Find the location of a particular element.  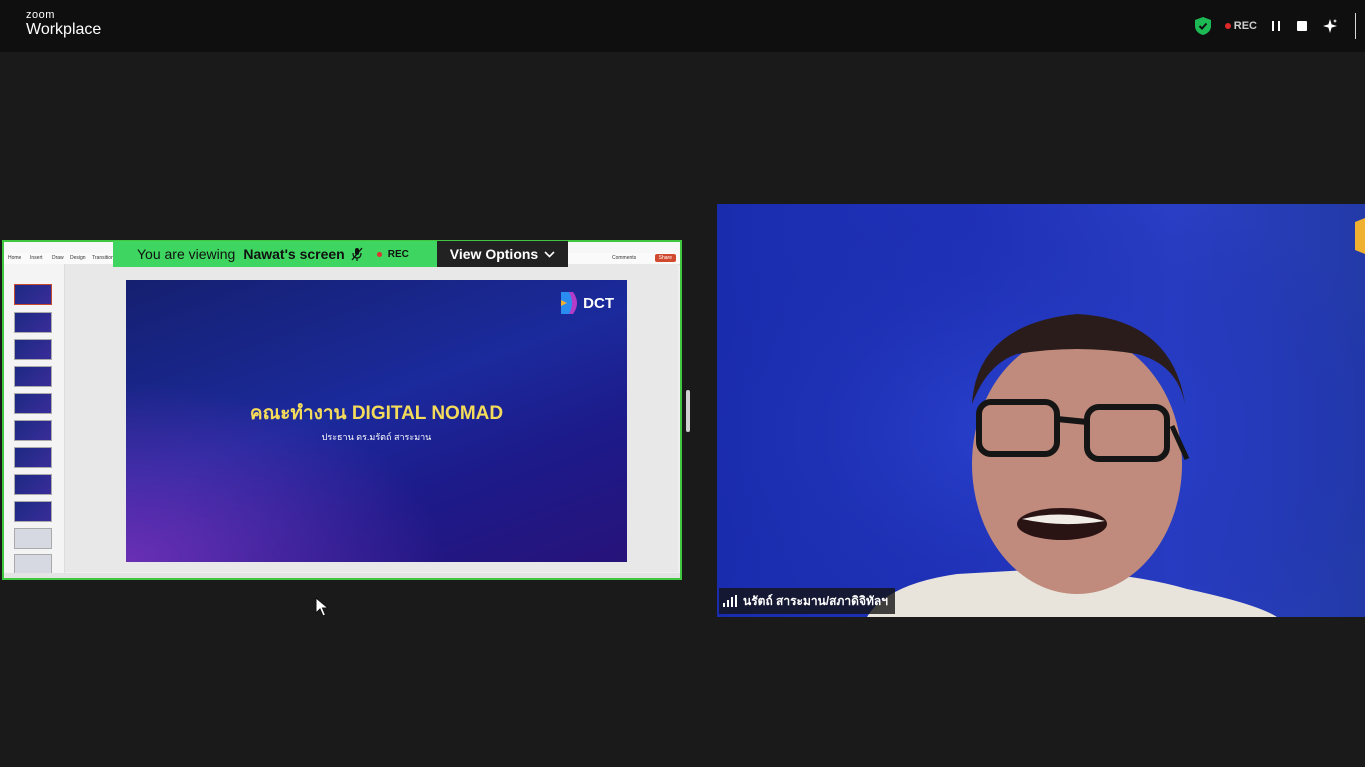

viewing-banner: You are viewing Nawat's screen REC is located at coordinates (275, 254).